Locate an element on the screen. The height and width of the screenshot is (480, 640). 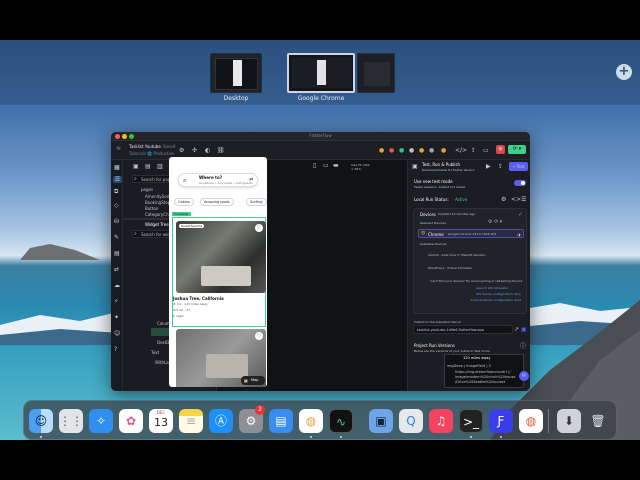
copy-icon: ▣ is located at coordinates (524, 329).